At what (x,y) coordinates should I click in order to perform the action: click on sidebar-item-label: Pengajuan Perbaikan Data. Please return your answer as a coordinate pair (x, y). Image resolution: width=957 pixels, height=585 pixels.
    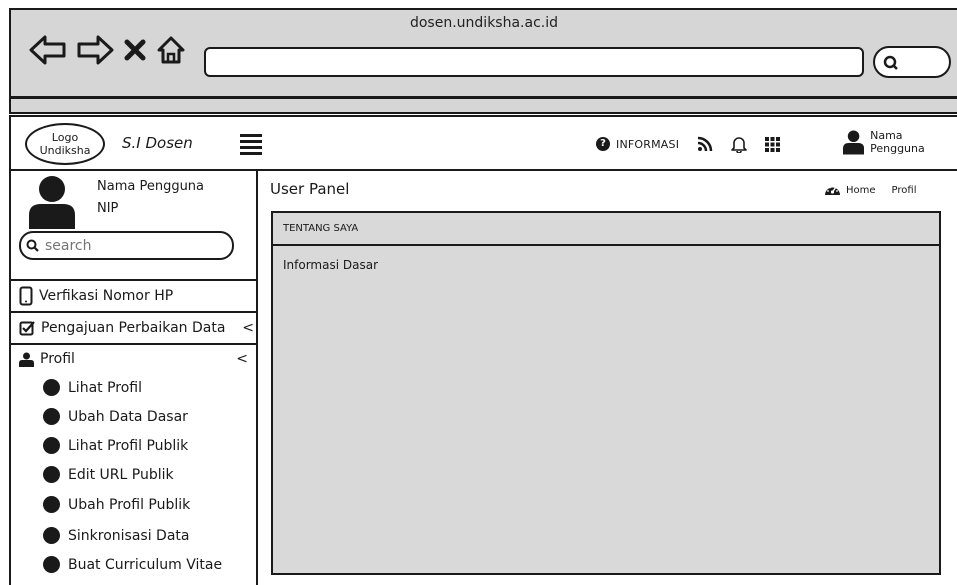
    Looking at the image, I should click on (133, 328).